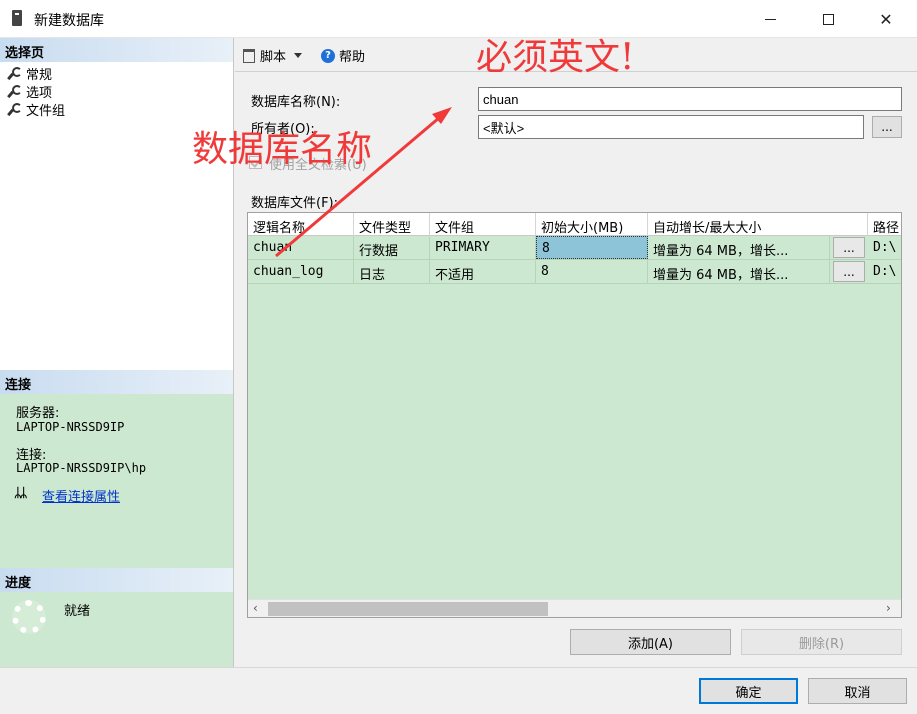 This screenshot has width=917, height=714. What do you see at coordinates (296, 102) in the screenshot?
I see `db-name-label: 数据库名称(N):` at bounding box center [296, 102].